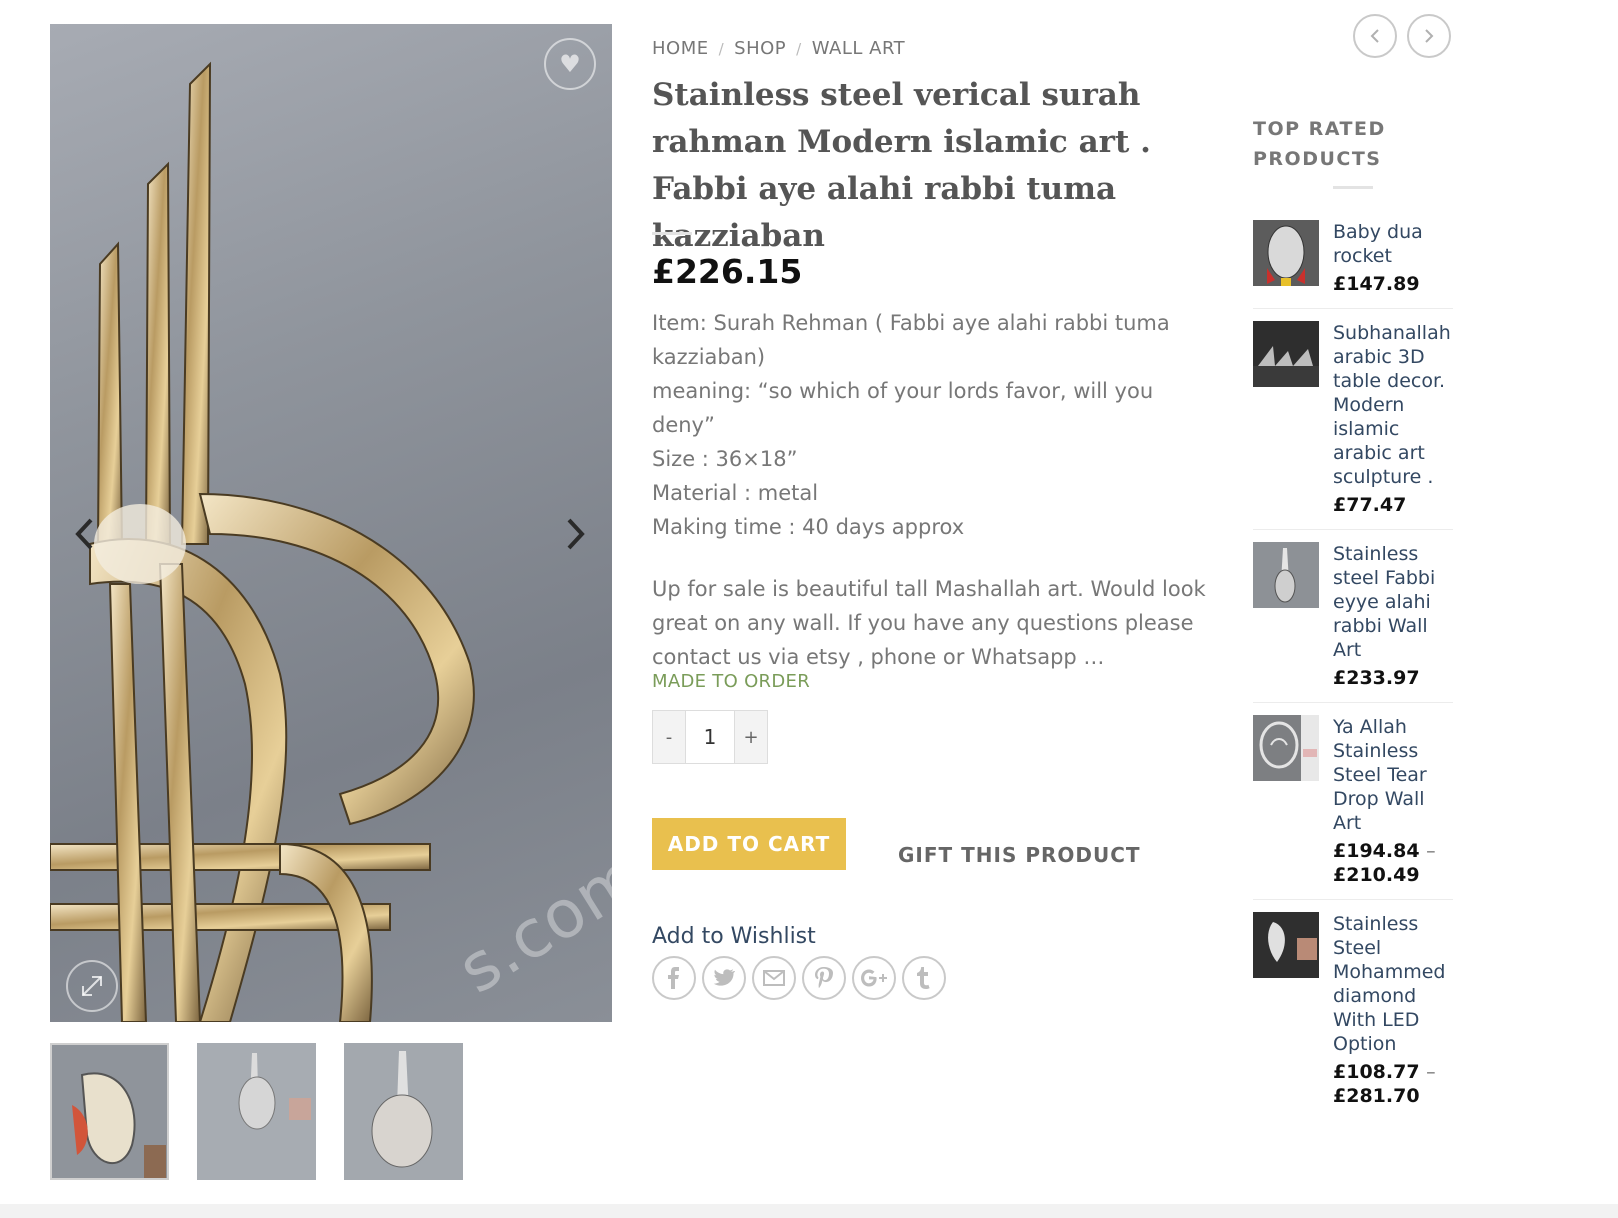 The image size is (1618, 1218). Describe the element at coordinates (1353, 187) in the screenshot. I see `sidebar-divider` at that location.